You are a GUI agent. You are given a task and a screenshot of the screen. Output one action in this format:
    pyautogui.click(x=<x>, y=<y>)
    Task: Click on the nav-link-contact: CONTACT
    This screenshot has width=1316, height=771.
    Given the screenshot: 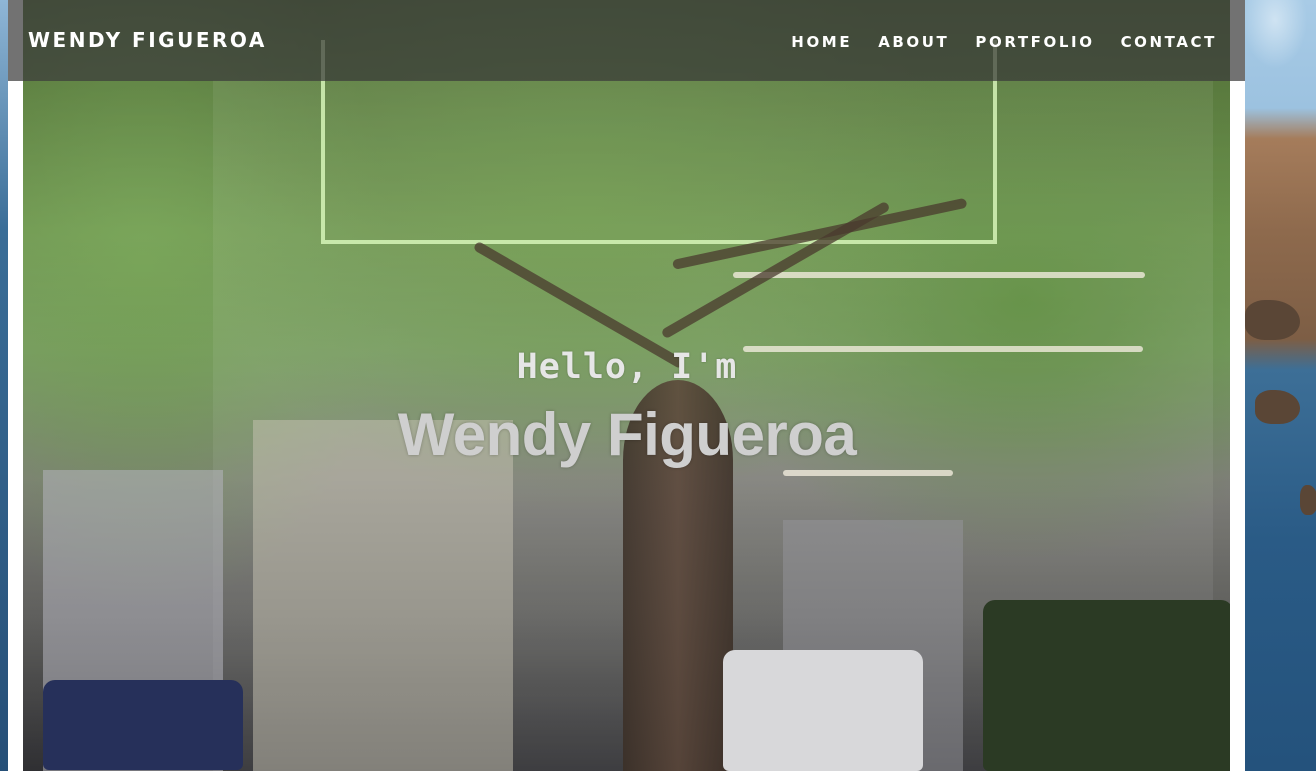 What is the action you would take?
    pyautogui.click(x=1169, y=42)
    